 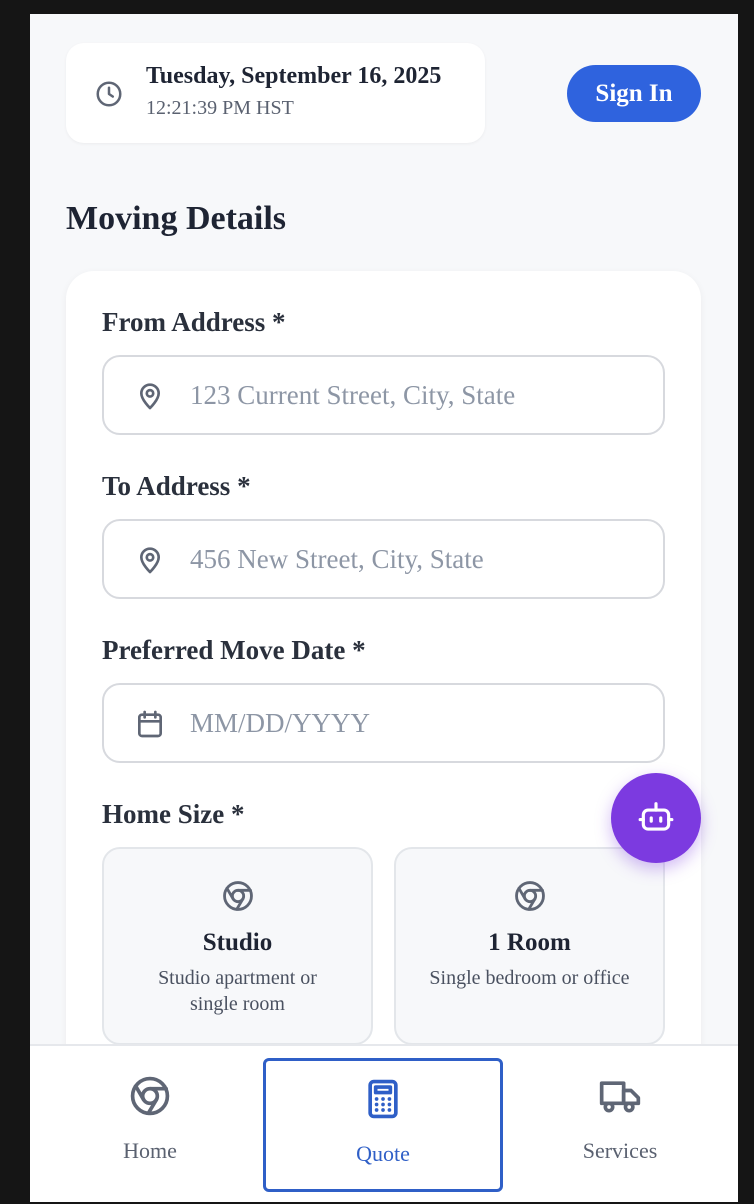 I want to click on home-size-option-desc: Studio apartment or single room, so click(x=237, y=991).